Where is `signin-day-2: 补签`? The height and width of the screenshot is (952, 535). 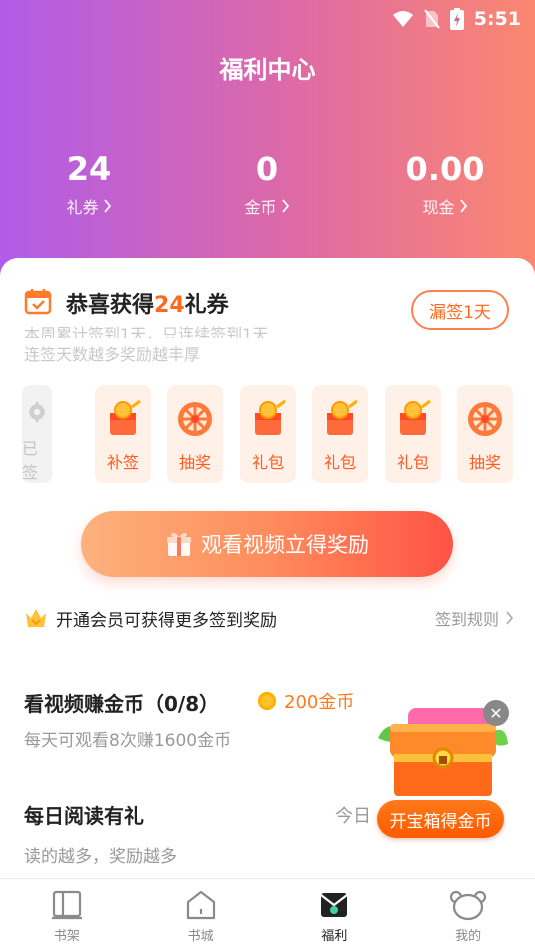 signin-day-2: 补签 is located at coordinates (123, 434).